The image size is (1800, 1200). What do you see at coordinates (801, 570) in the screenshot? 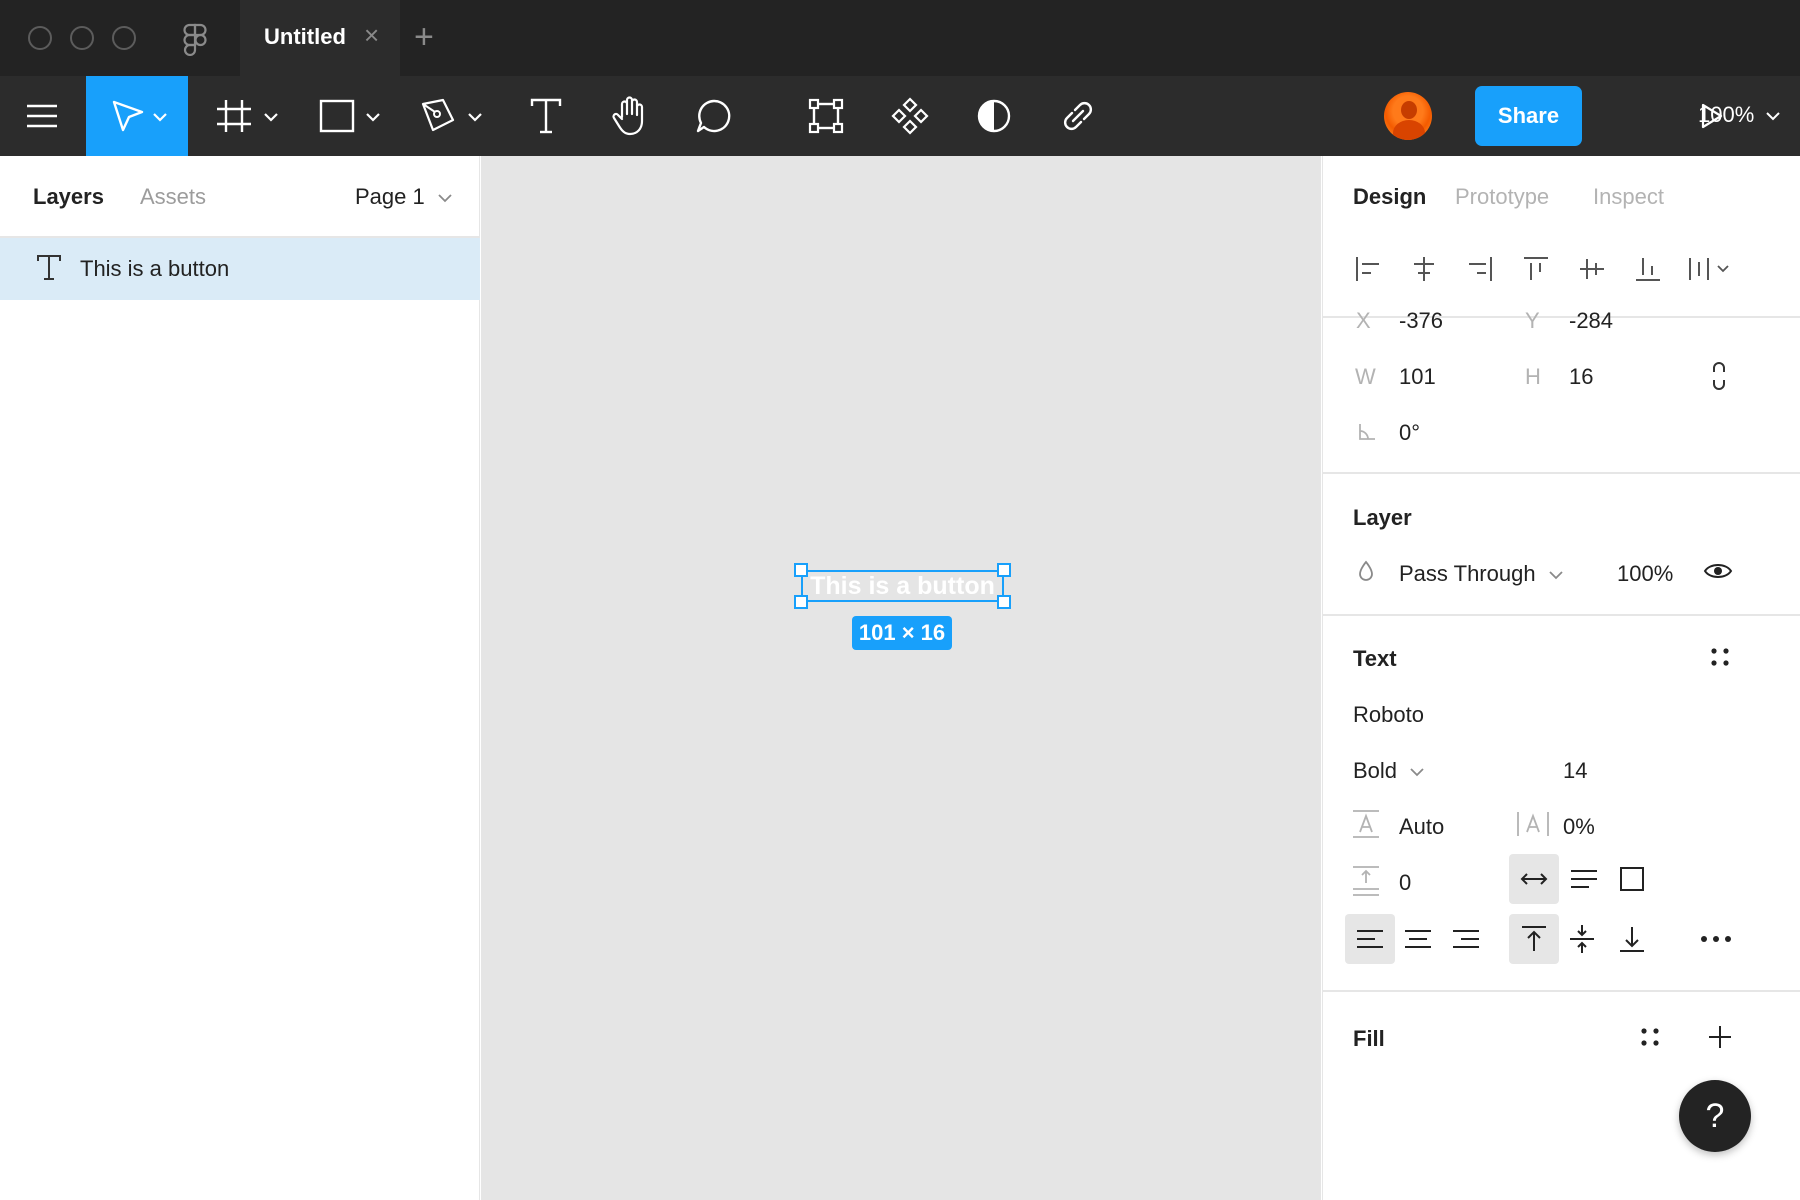
I see `resize-handle-top-left` at bounding box center [801, 570].